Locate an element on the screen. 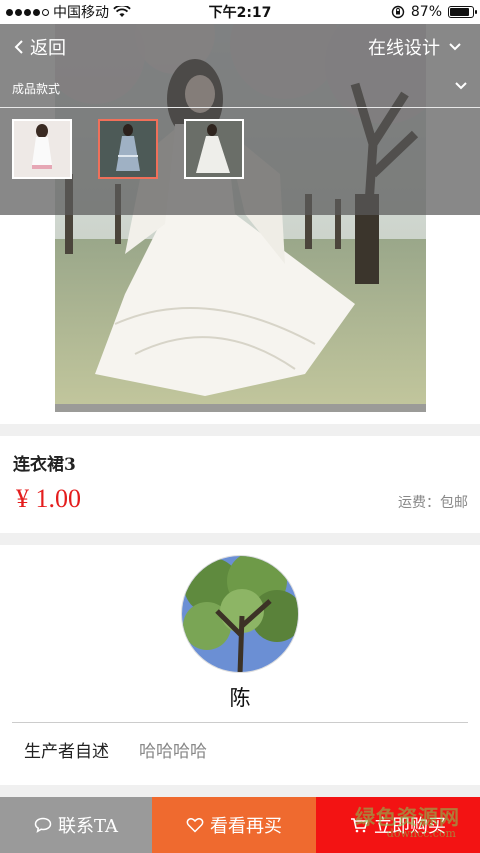  heart-icon is located at coordinates (195, 825).